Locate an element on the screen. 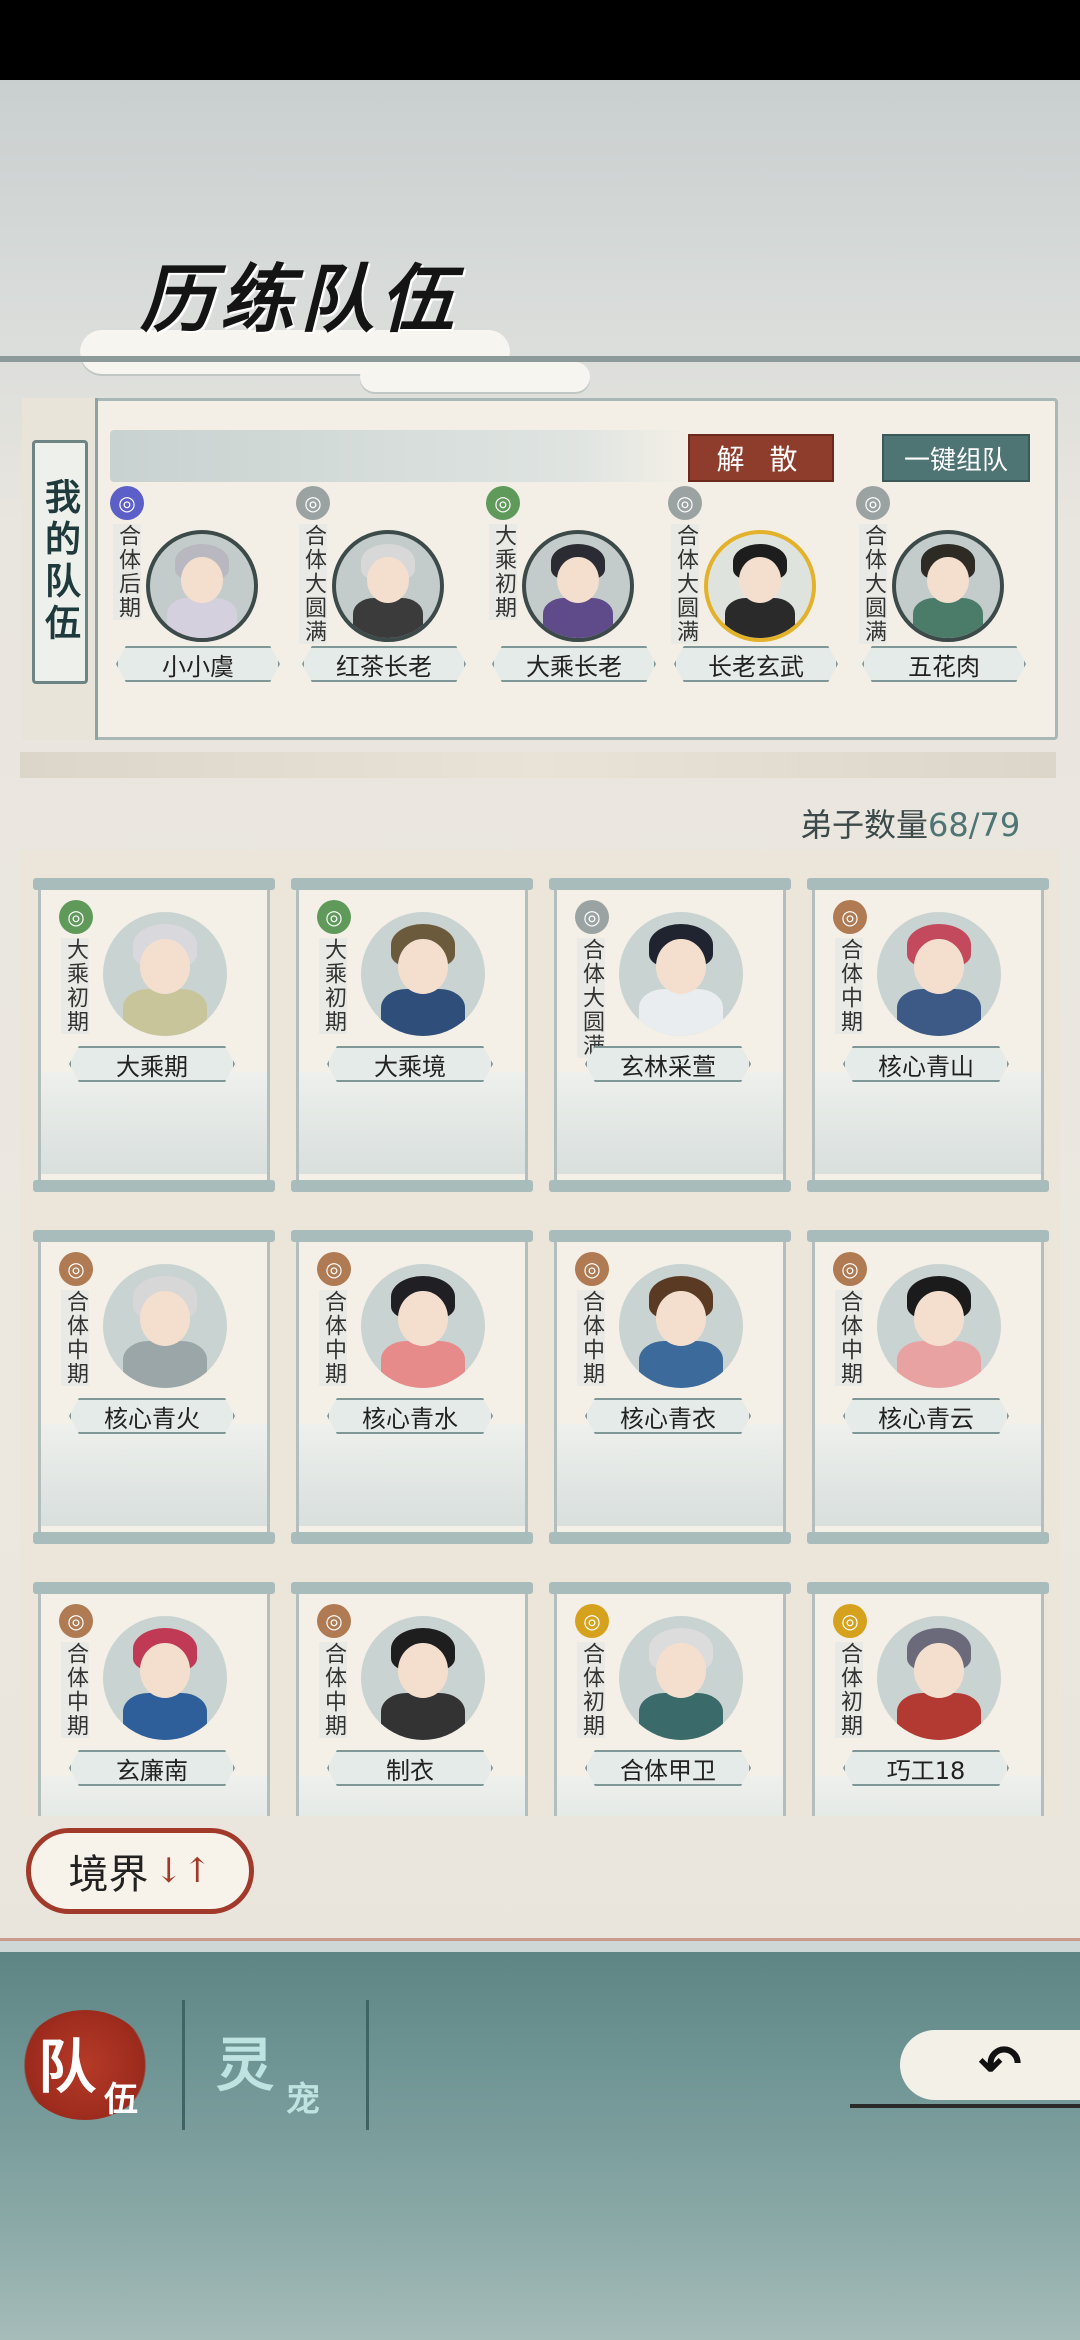 The image size is (1080, 2340). disciple-card: ◎ 合体中期核心青火 is located at coordinates (154, 1387).